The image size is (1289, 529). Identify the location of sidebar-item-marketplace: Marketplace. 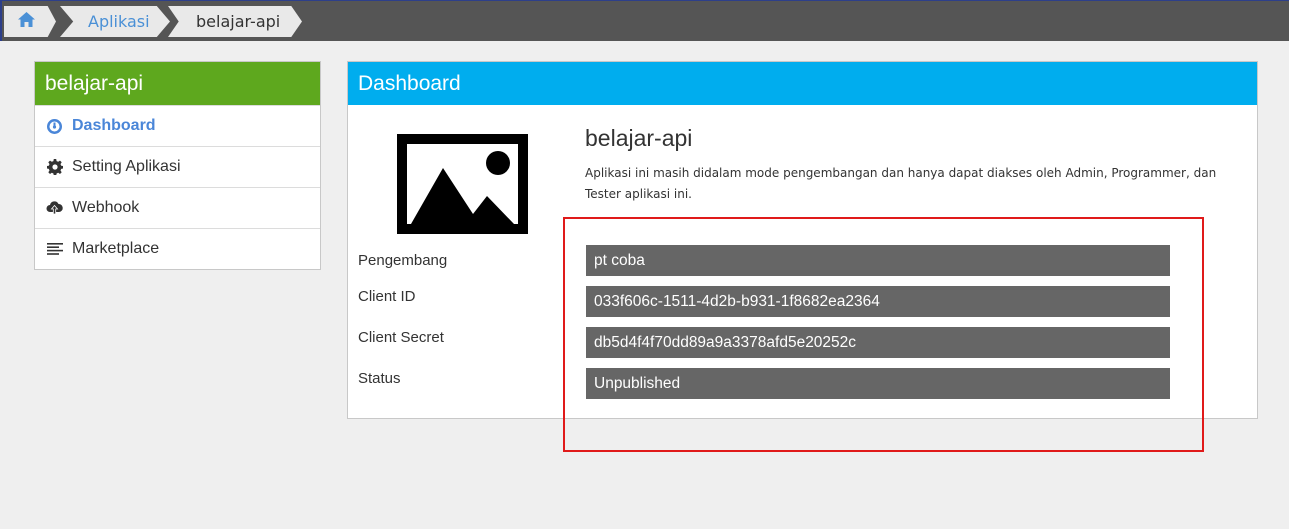
(177, 248).